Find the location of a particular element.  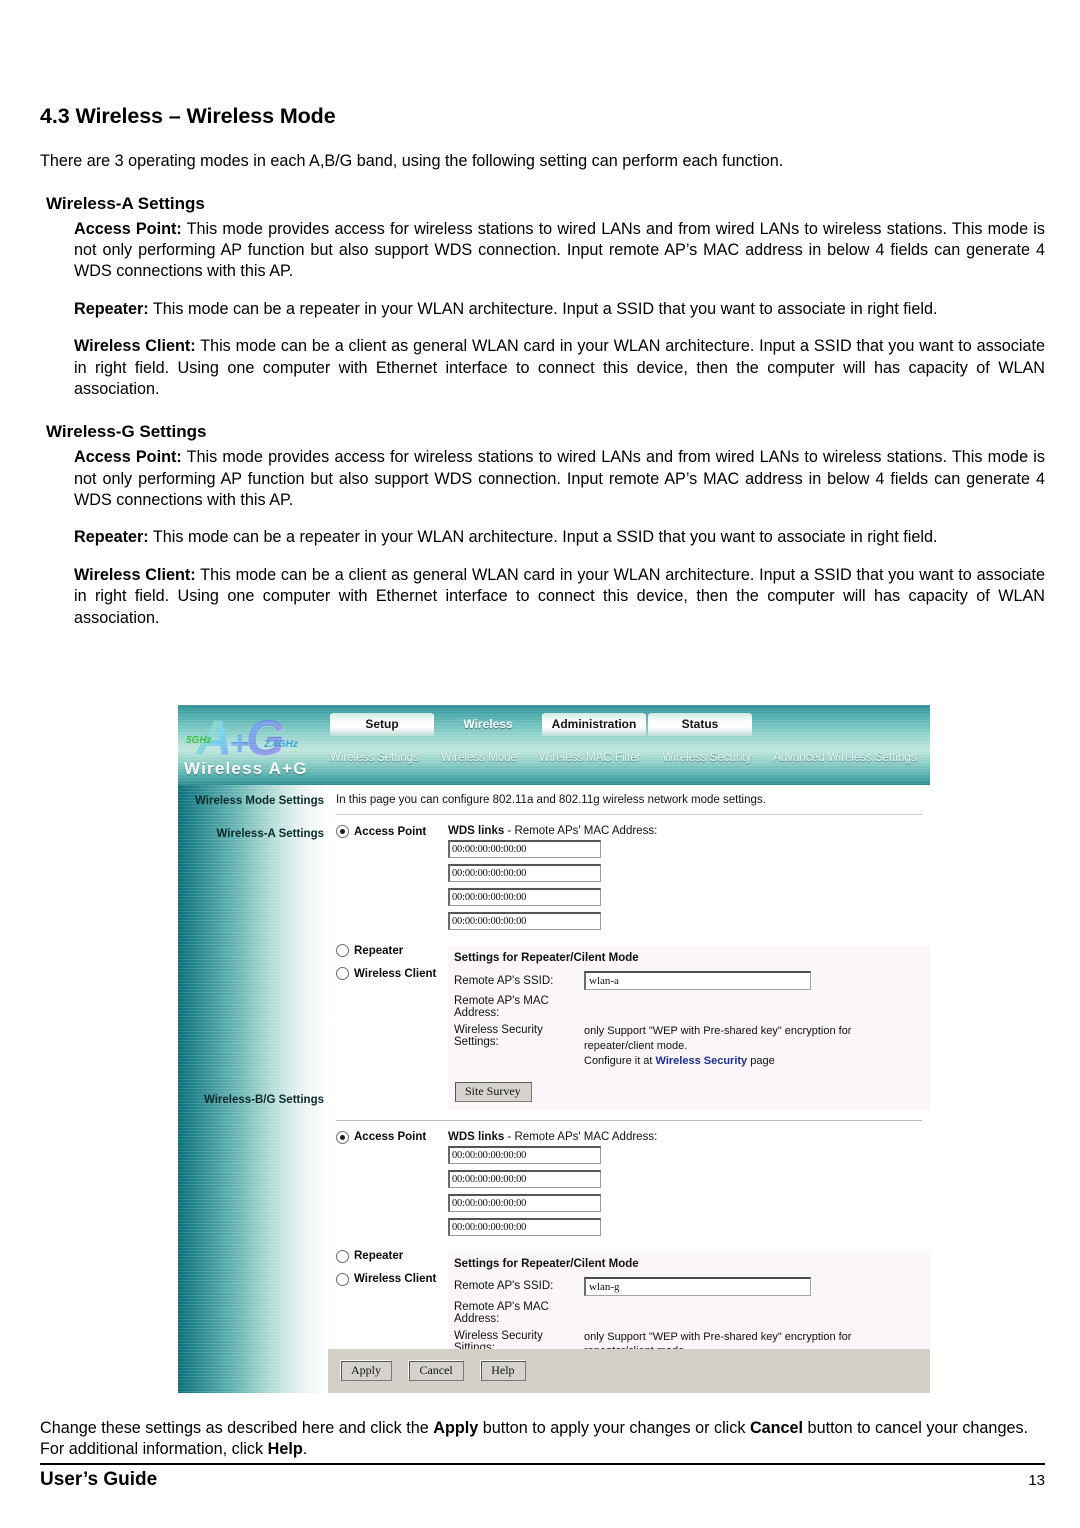

subtab-wireless-settings: Wireless Settings is located at coordinates (380, 758).